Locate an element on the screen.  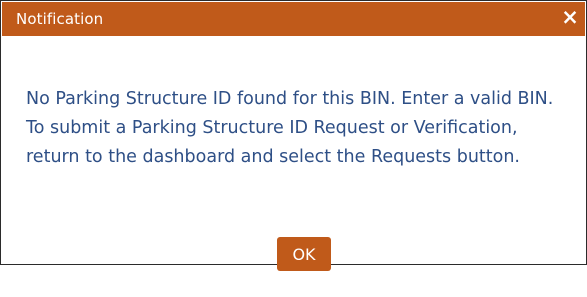
close-icon: × is located at coordinates (570, 17).